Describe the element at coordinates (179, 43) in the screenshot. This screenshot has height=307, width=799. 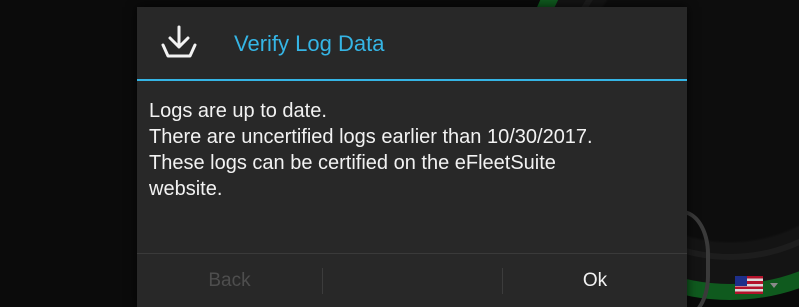
I see `download-tray-icon` at that location.